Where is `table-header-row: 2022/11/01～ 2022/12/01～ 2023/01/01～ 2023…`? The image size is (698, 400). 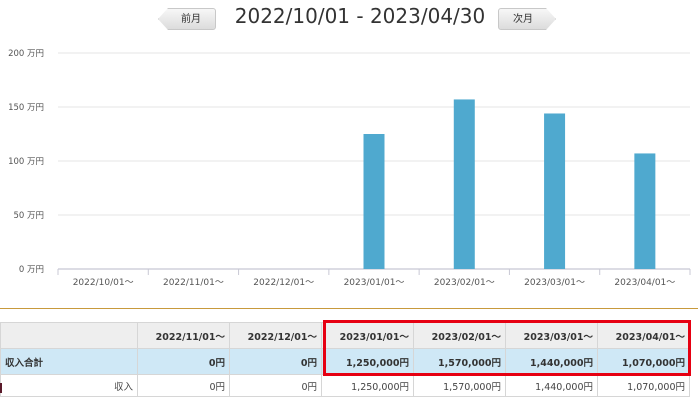 table-header-row: 2022/11/01～ 2022/12/01～ 2023/01/01～ 2023… is located at coordinates (345, 335).